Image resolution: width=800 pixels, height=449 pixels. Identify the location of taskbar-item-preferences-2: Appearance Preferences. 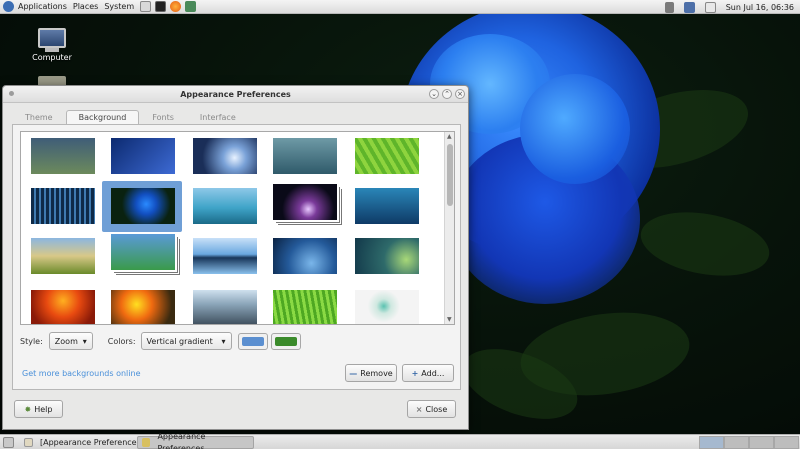
(195, 440).